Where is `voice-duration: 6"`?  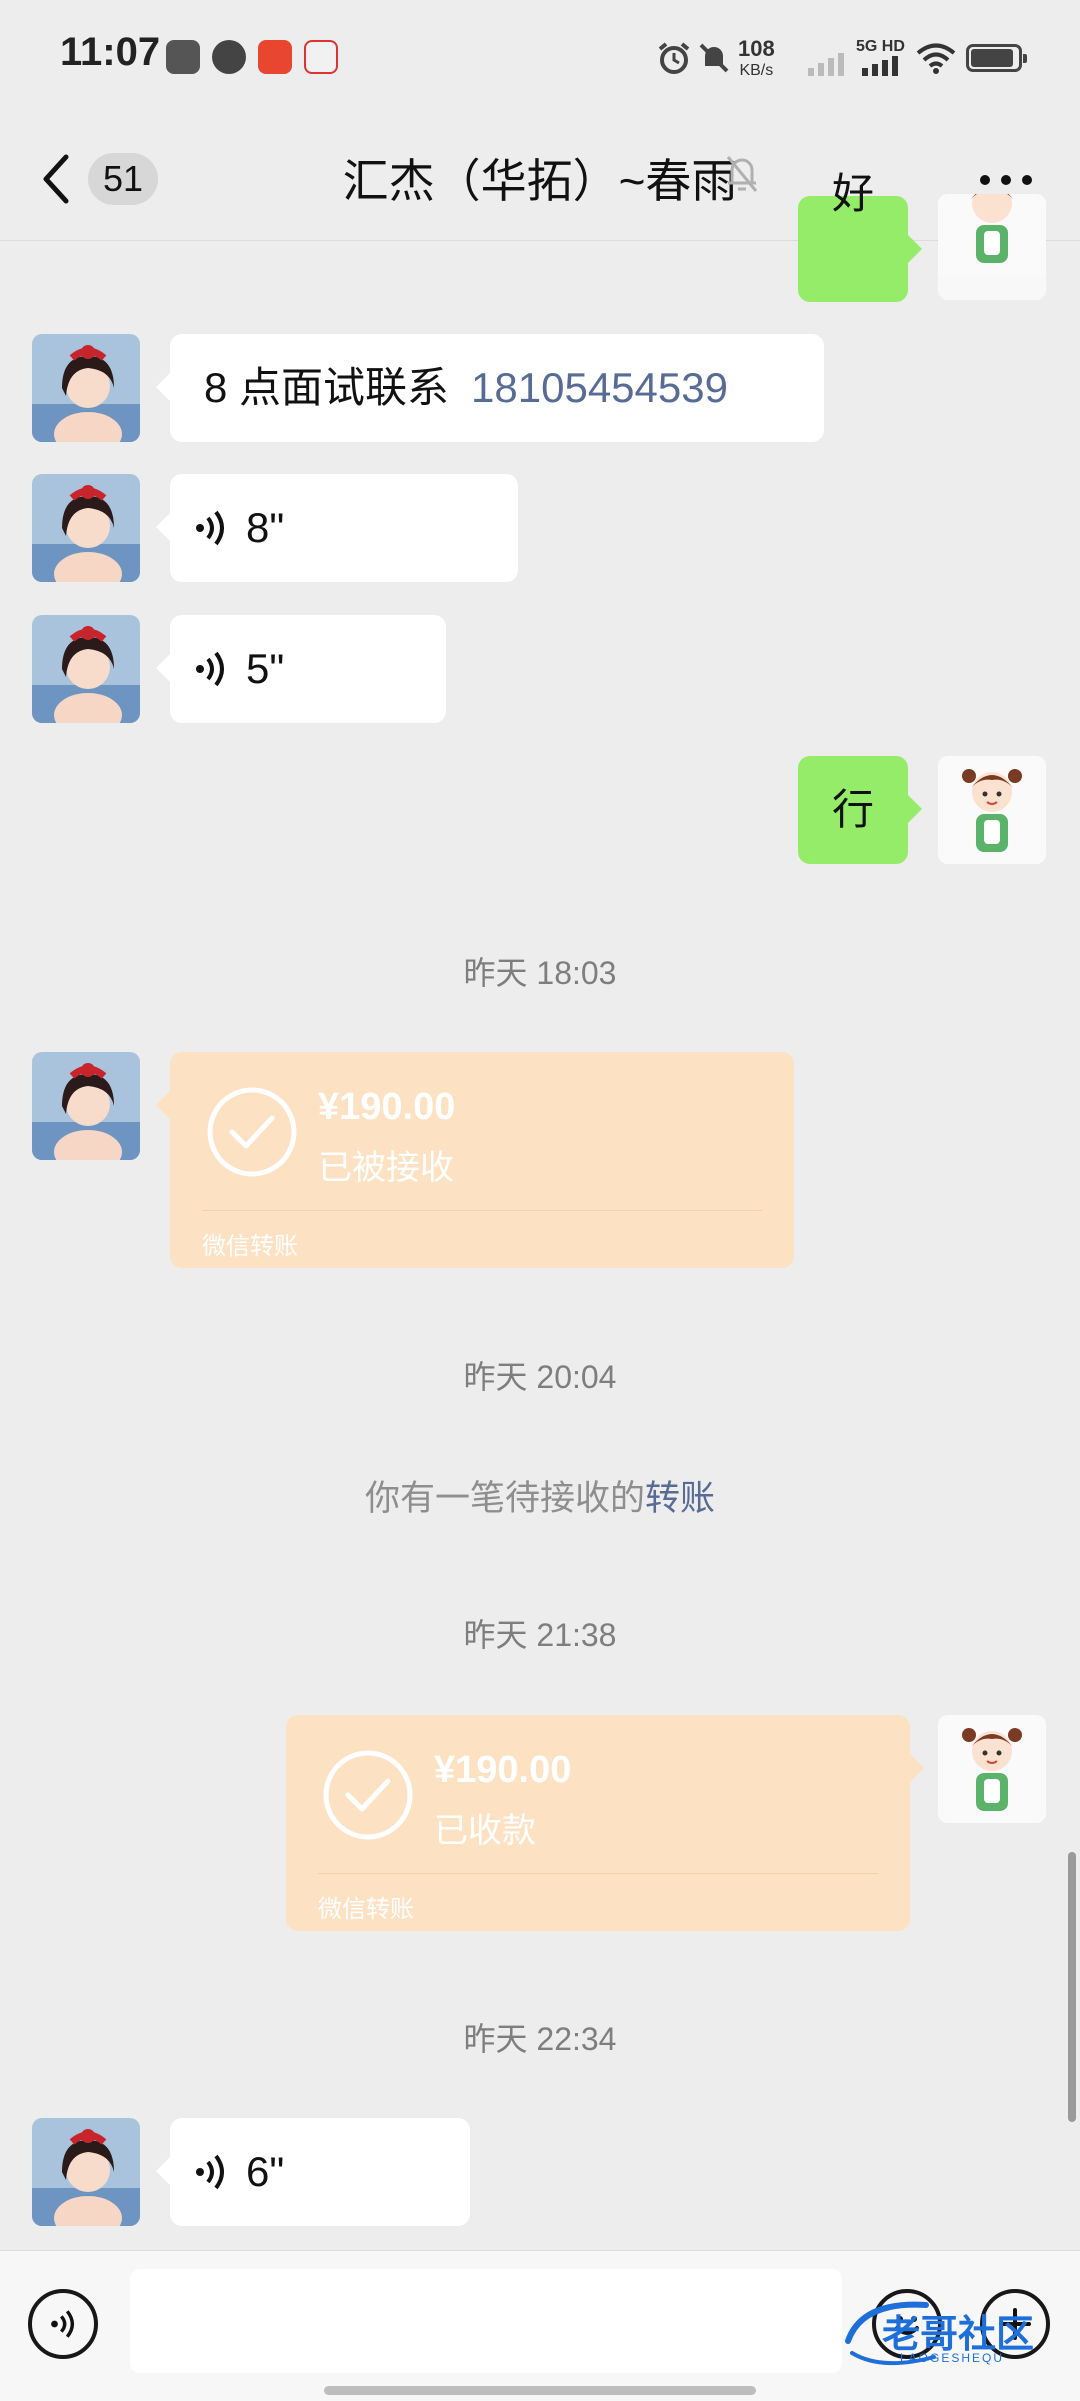
voice-duration: 6" is located at coordinates (265, 2171).